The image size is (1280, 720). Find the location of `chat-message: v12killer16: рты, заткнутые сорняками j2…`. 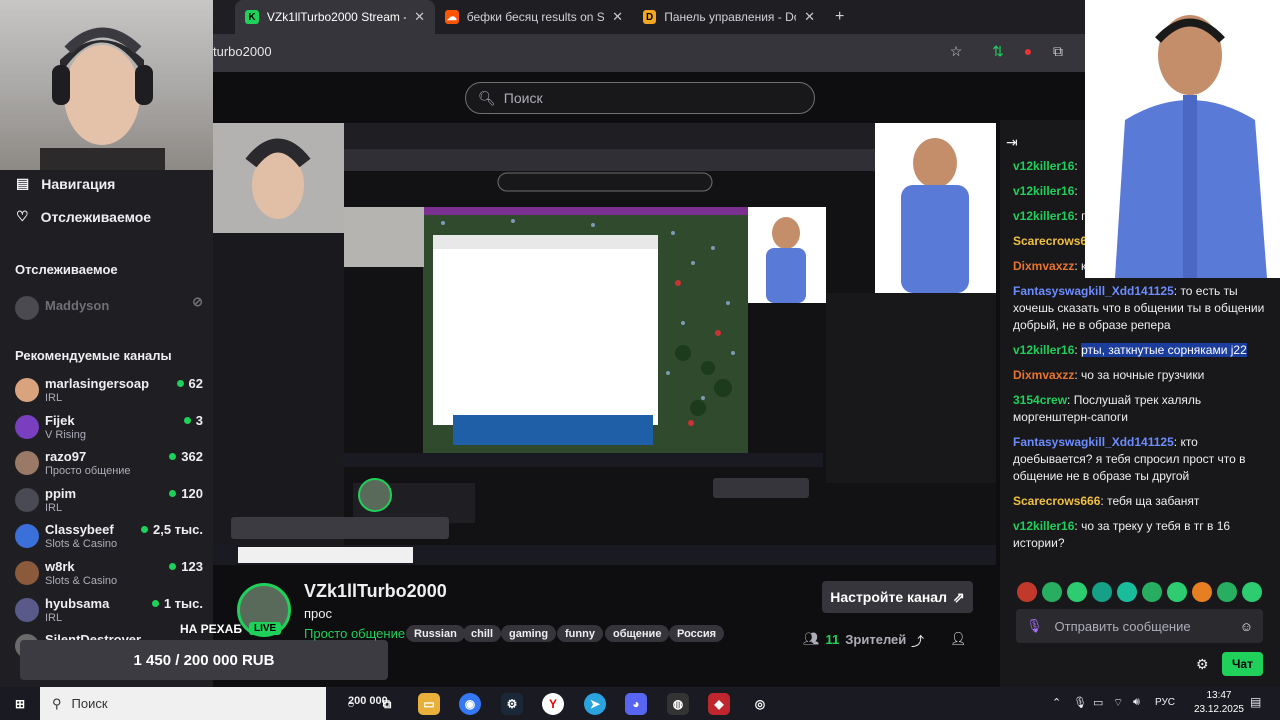

chat-message: v12killer16: рты, заткнутые сорняками j2… is located at coordinates (1139, 350).